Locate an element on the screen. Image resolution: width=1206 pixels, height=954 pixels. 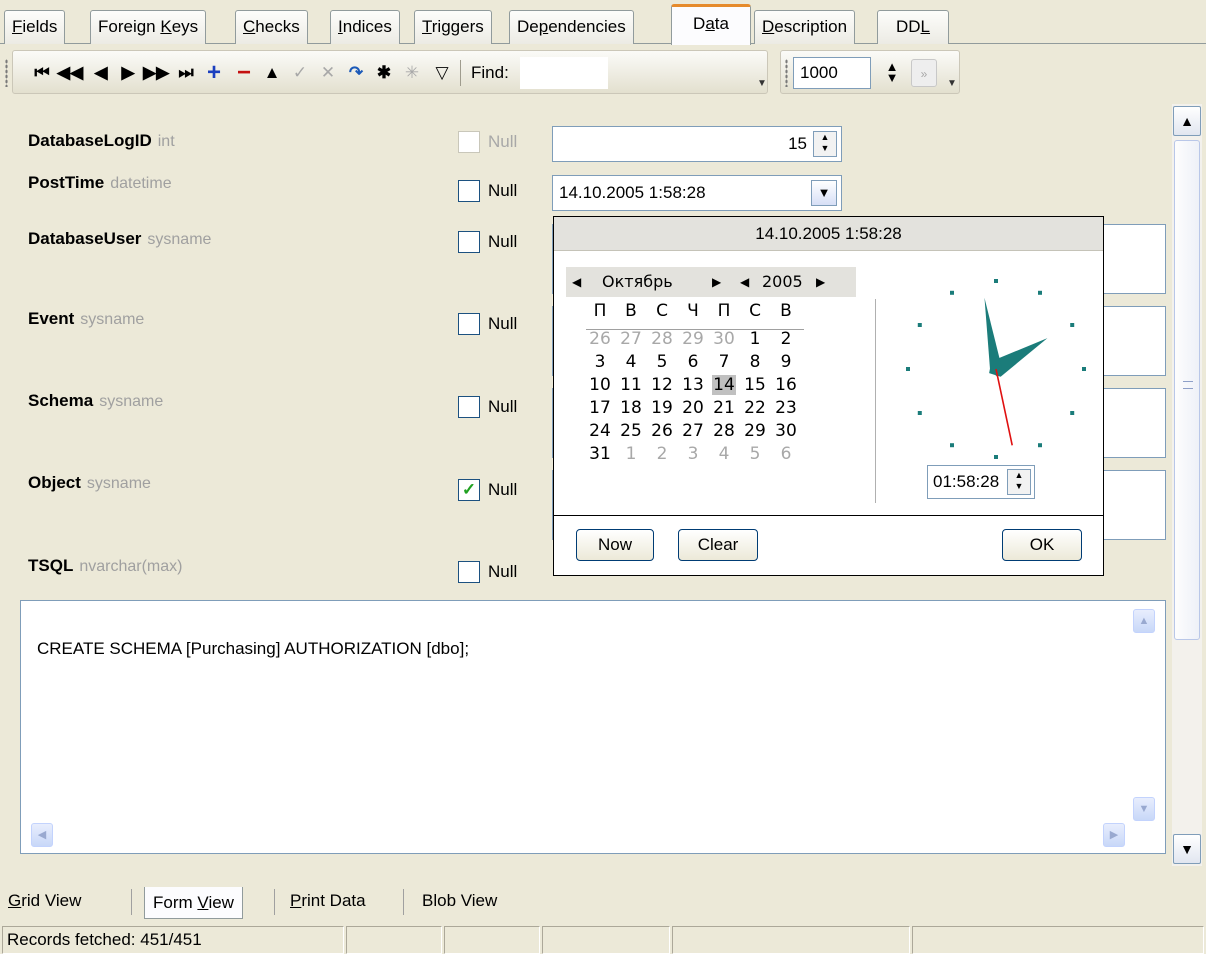
toolbar-options-chevron-icon: ▼ is located at coordinates (762, 83).